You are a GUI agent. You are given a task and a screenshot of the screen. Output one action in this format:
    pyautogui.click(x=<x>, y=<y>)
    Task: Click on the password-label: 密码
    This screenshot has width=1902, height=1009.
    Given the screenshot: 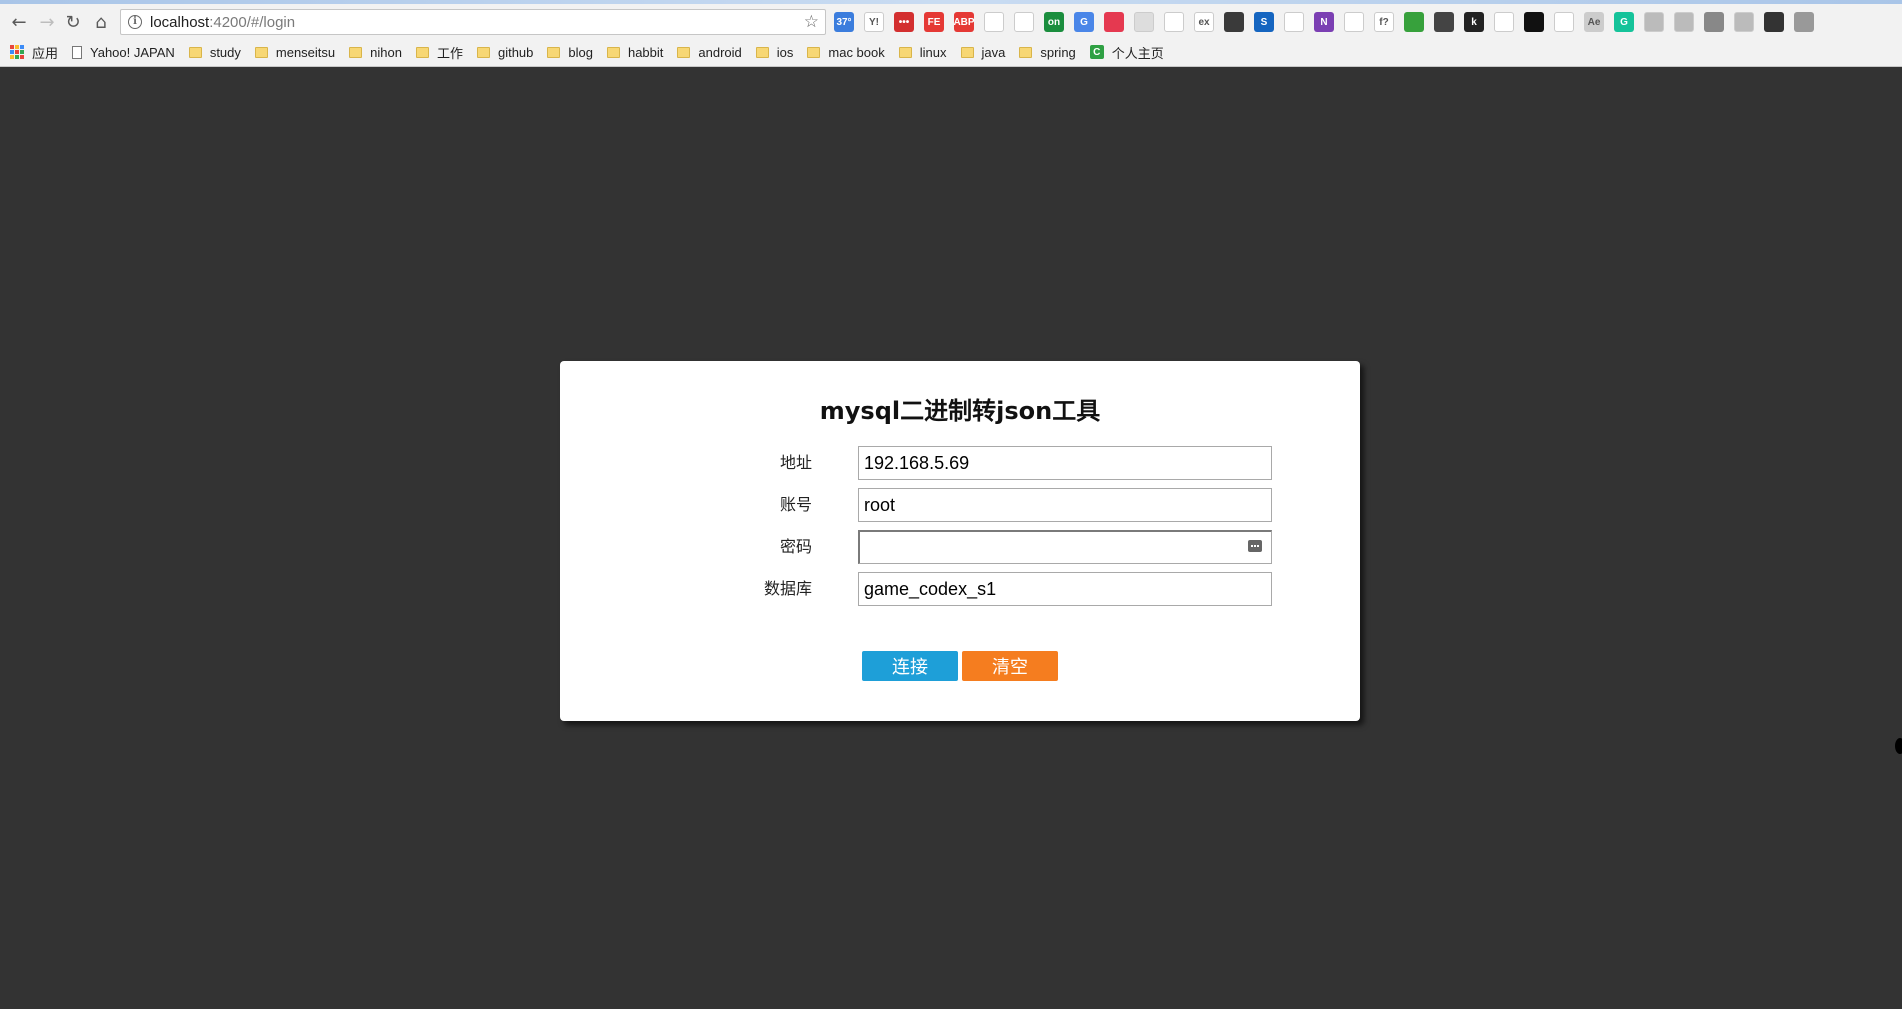 What is the action you would take?
    pyautogui.click(x=795, y=546)
    